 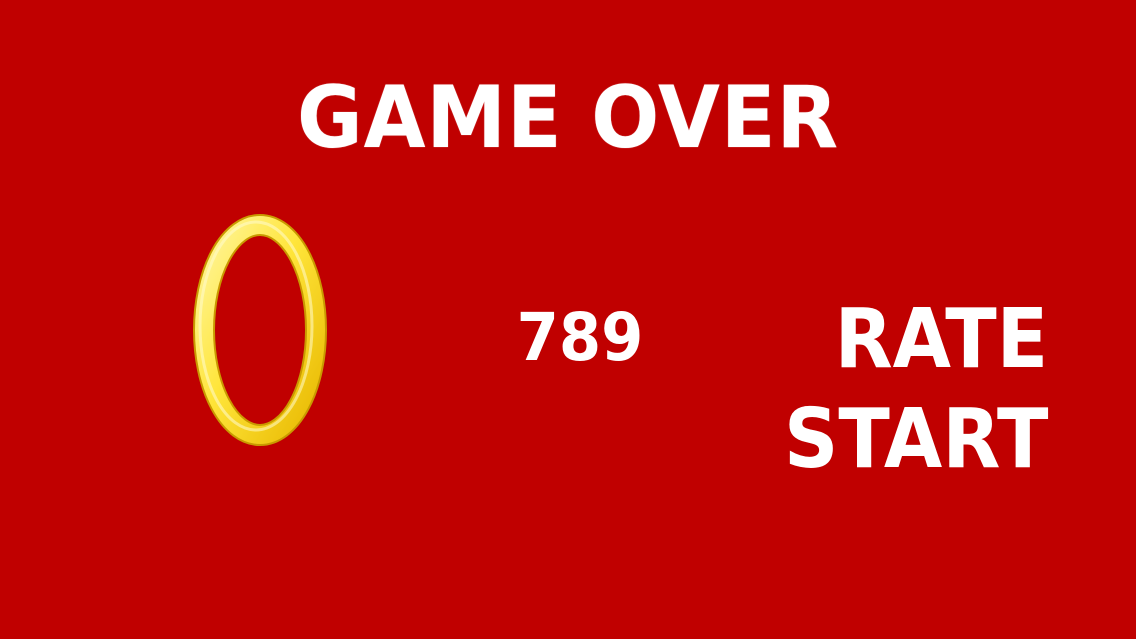 I want to click on rate-button: RATE, so click(x=941, y=340).